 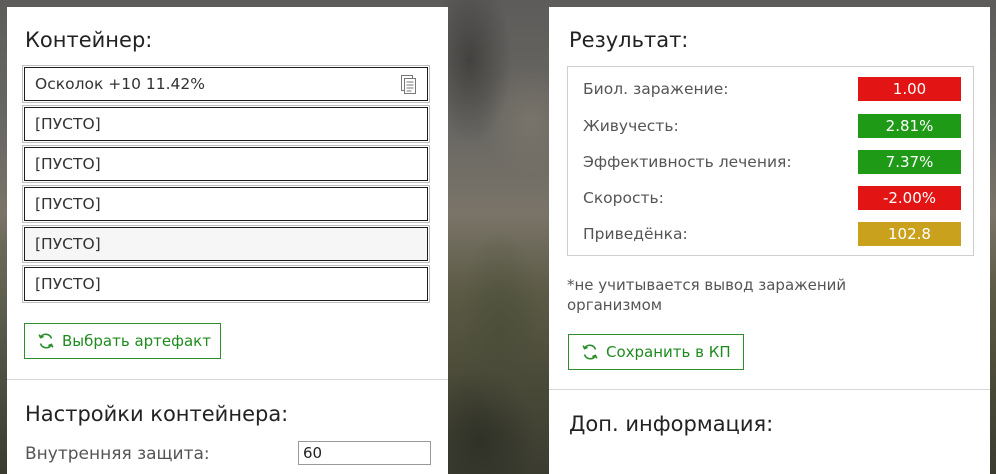 What do you see at coordinates (136, 341) in the screenshot?
I see `choose-artifact-label: Выбрать артефакт` at bounding box center [136, 341].